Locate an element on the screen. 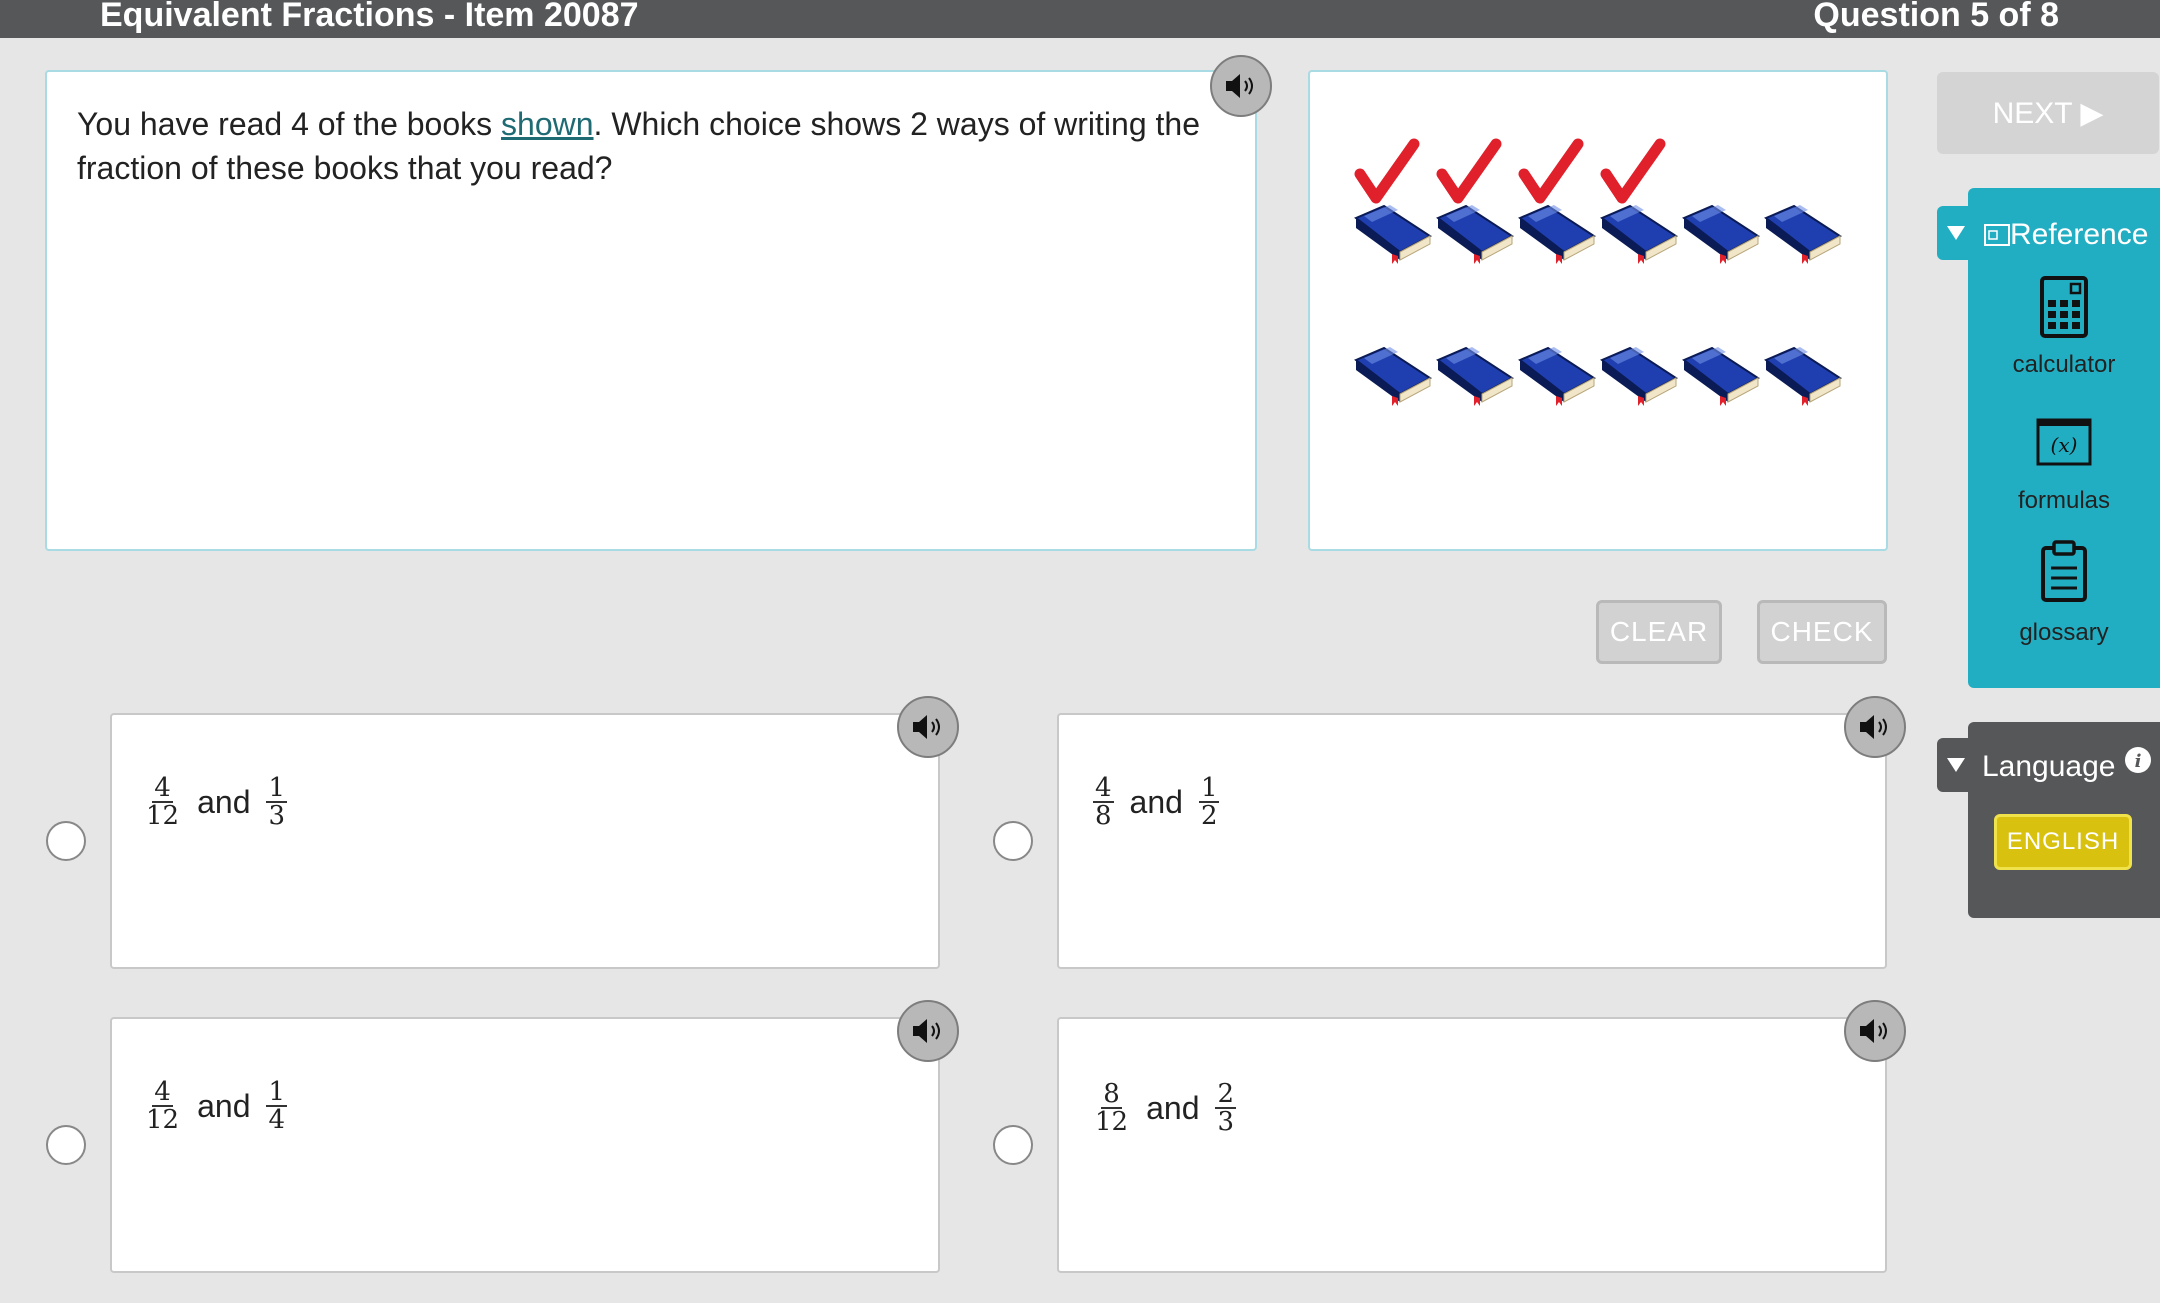 This screenshot has height=1303, width=2160. shown-link: shown is located at coordinates (547, 124).